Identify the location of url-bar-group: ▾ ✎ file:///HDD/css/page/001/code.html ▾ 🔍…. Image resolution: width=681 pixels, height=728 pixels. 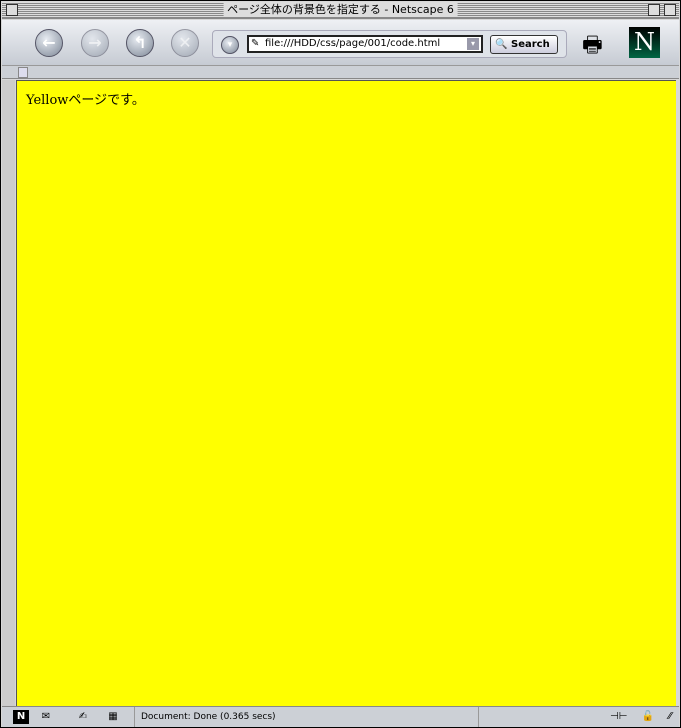
(389, 44).